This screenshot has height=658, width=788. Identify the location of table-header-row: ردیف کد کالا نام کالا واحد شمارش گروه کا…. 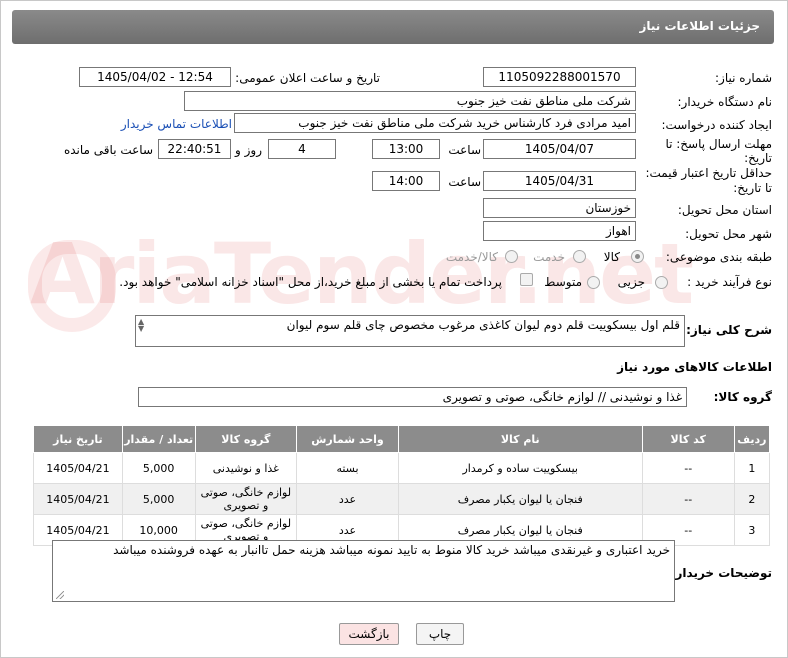
(402, 439).